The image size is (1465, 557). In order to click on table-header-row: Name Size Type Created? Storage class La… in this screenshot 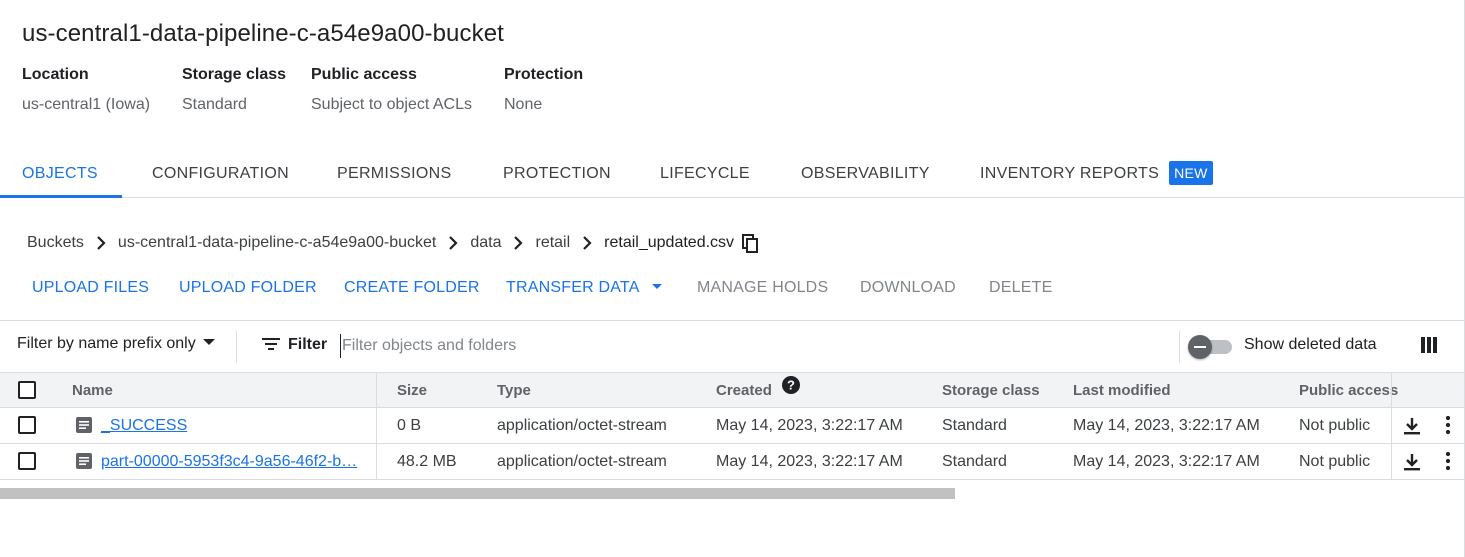, I will do `click(732, 390)`.